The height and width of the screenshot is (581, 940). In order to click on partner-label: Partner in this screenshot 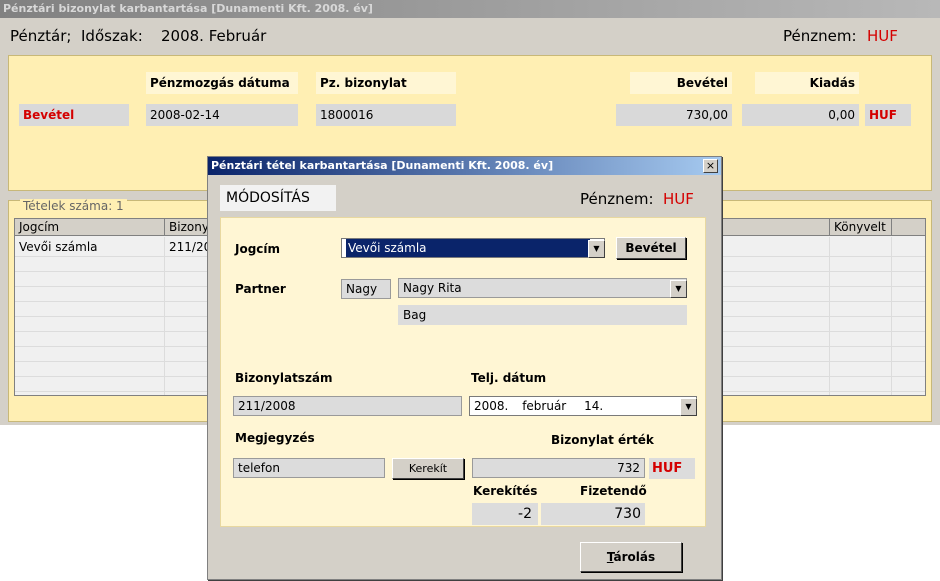, I will do `click(260, 289)`.